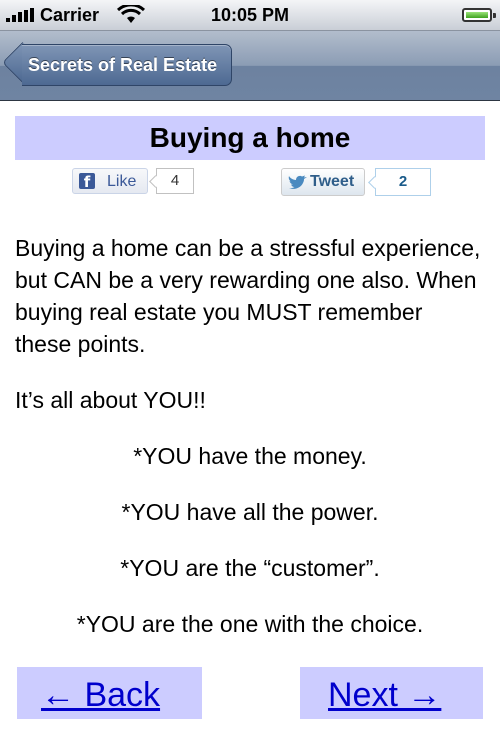 The image size is (500, 750). I want to click on nav-back-button: Secrets of Real Estate, so click(127, 65).